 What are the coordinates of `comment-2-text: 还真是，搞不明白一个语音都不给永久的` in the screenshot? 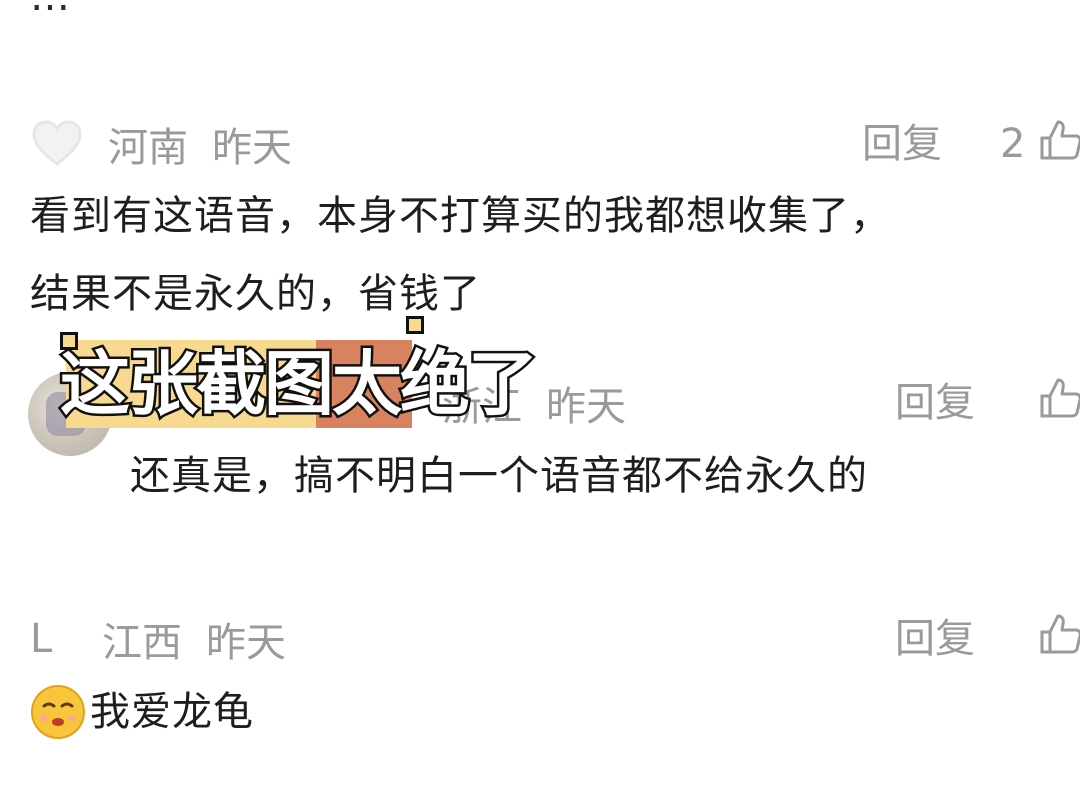 It's located at (499, 476).